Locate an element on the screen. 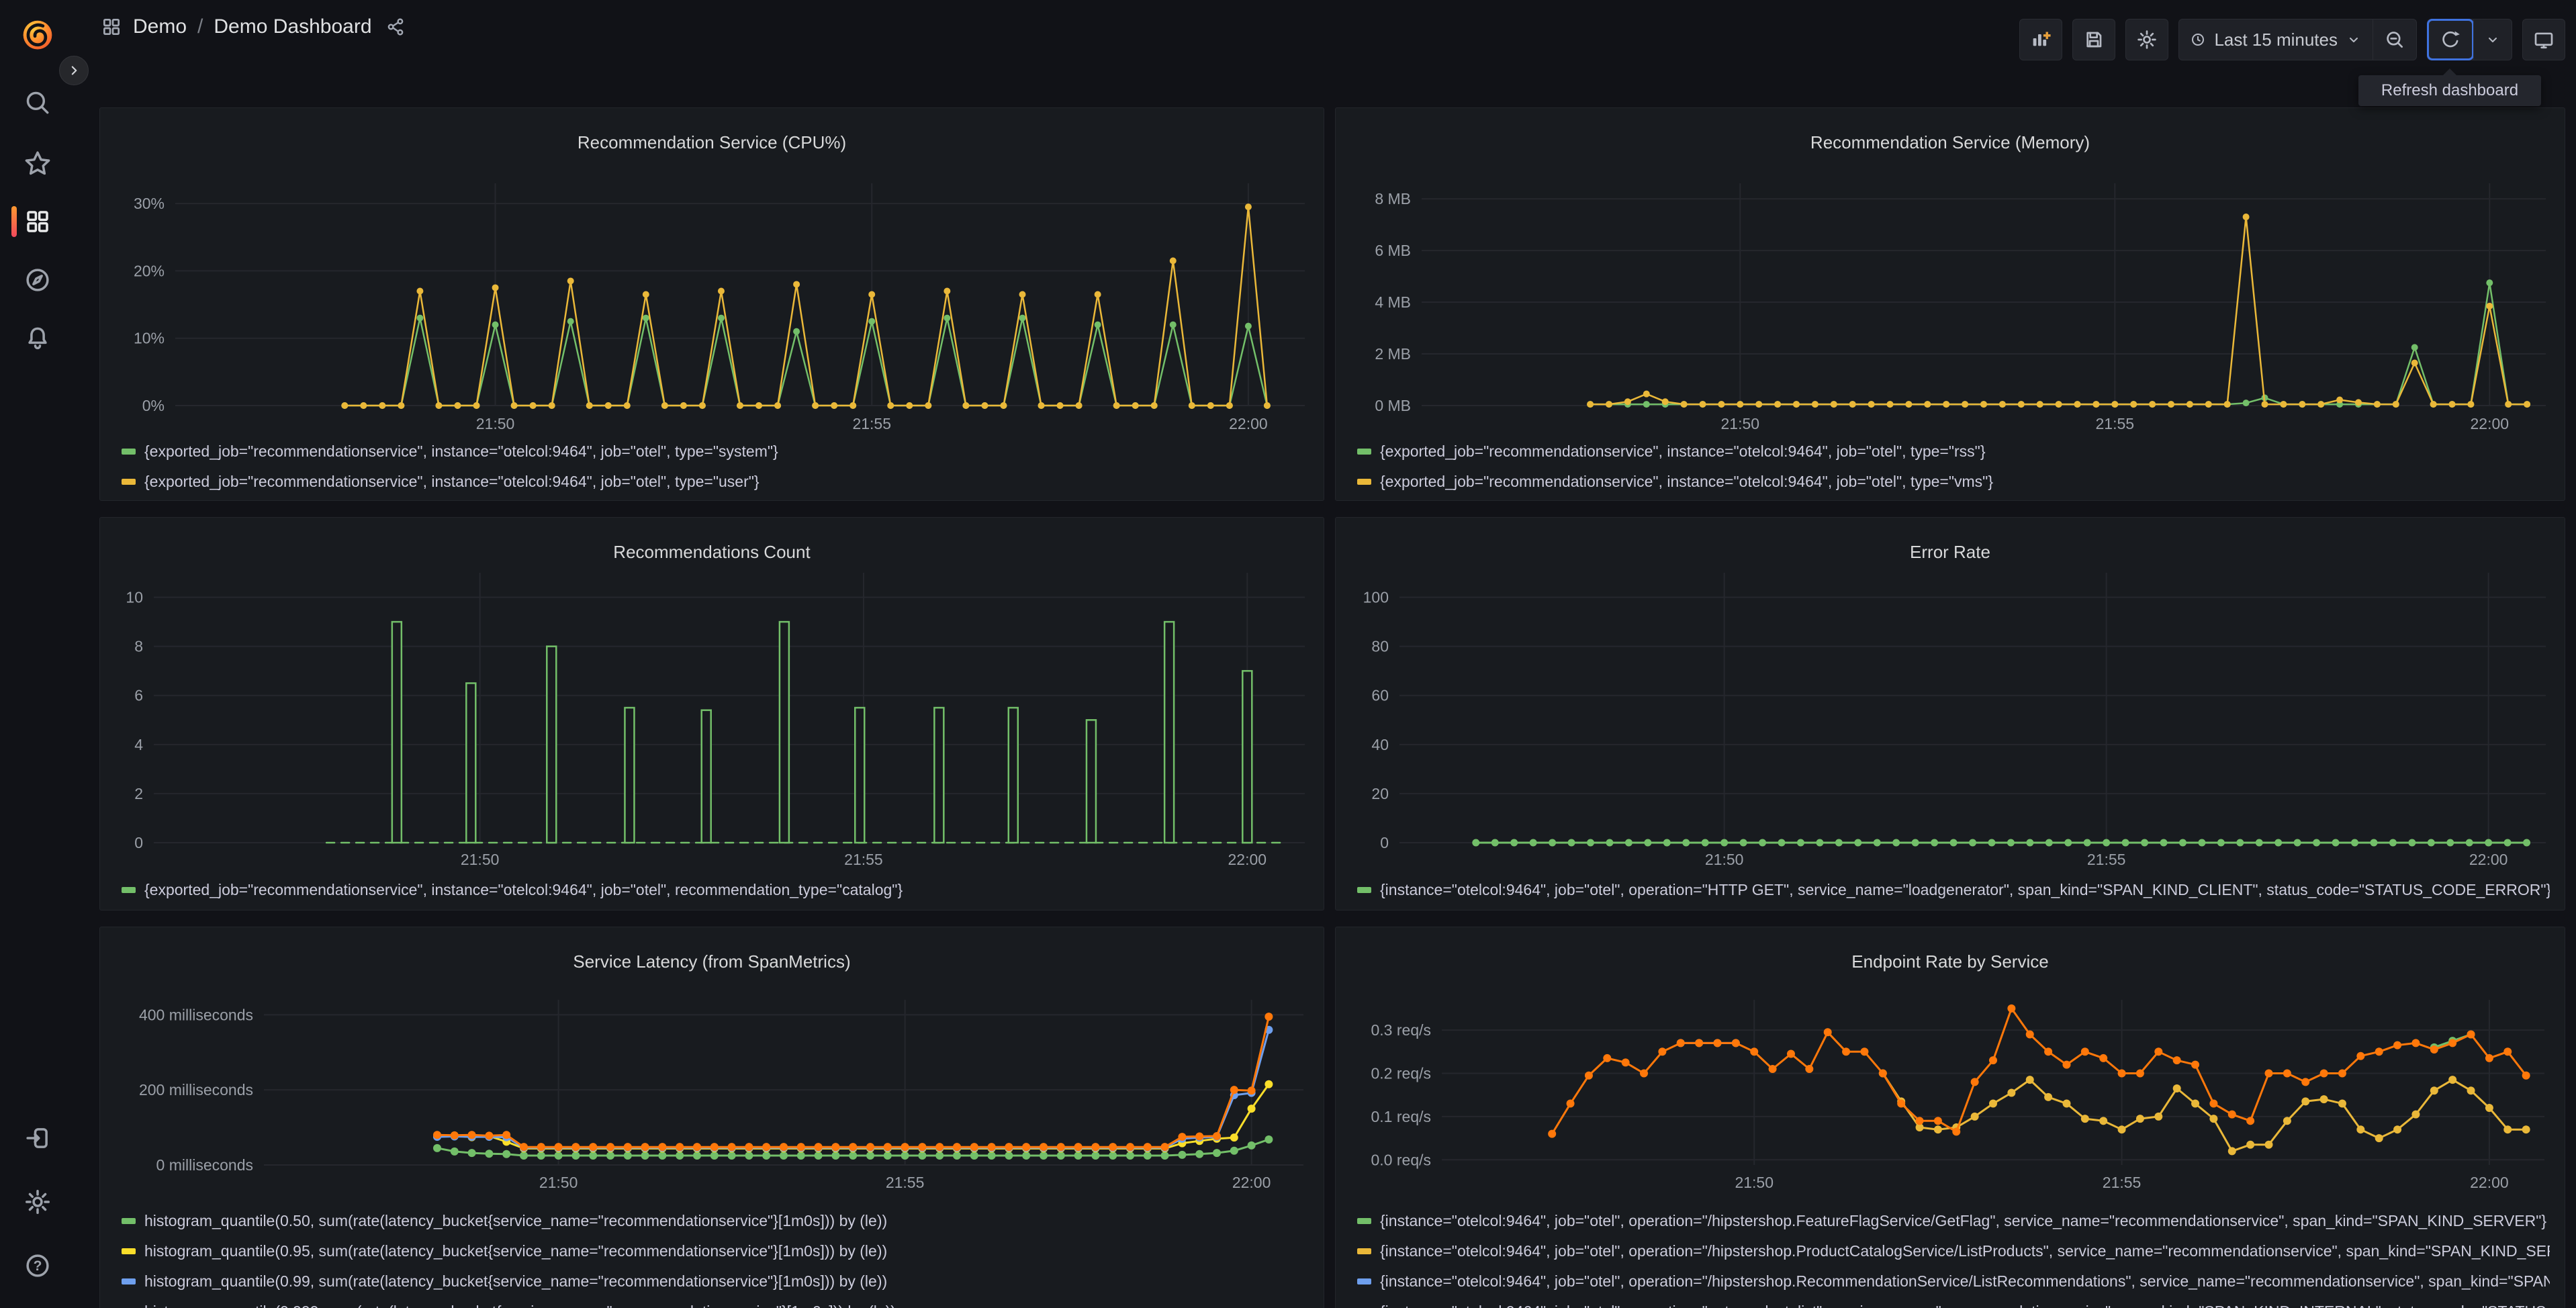 This screenshot has height=1308, width=2576. svg-text: 6 is located at coordinates (138, 696).